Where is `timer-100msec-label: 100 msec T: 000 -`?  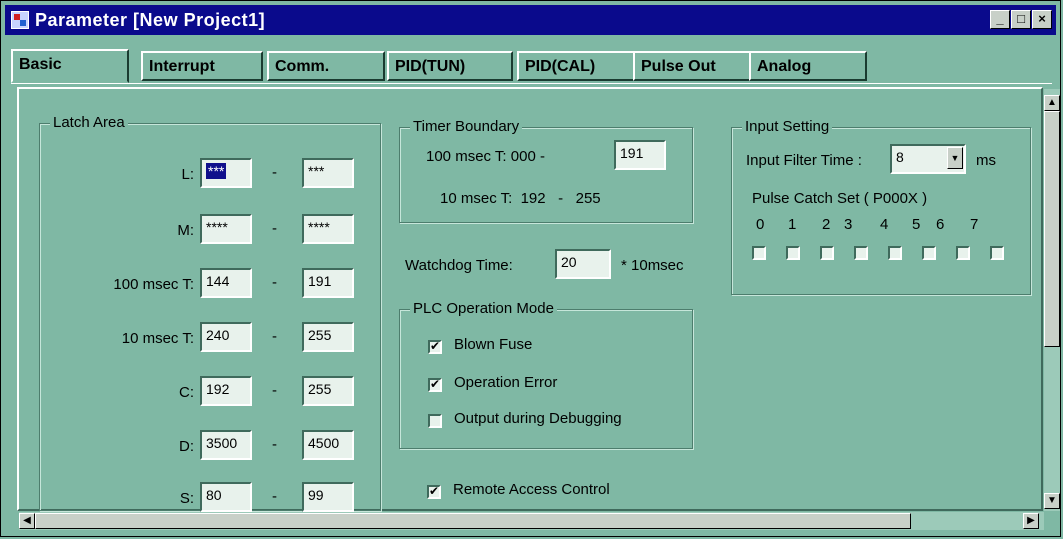
timer-100msec-label: 100 msec T: 000 - is located at coordinates (485, 156).